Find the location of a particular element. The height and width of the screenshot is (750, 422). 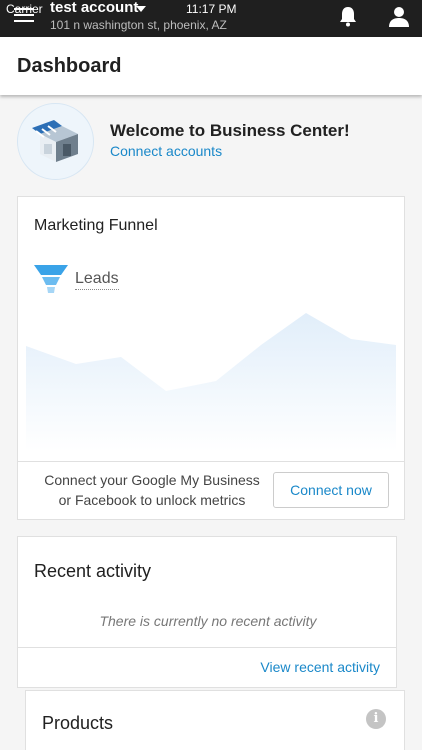

welcome-title: Welcome to Business Center! is located at coordinates (230, 130).